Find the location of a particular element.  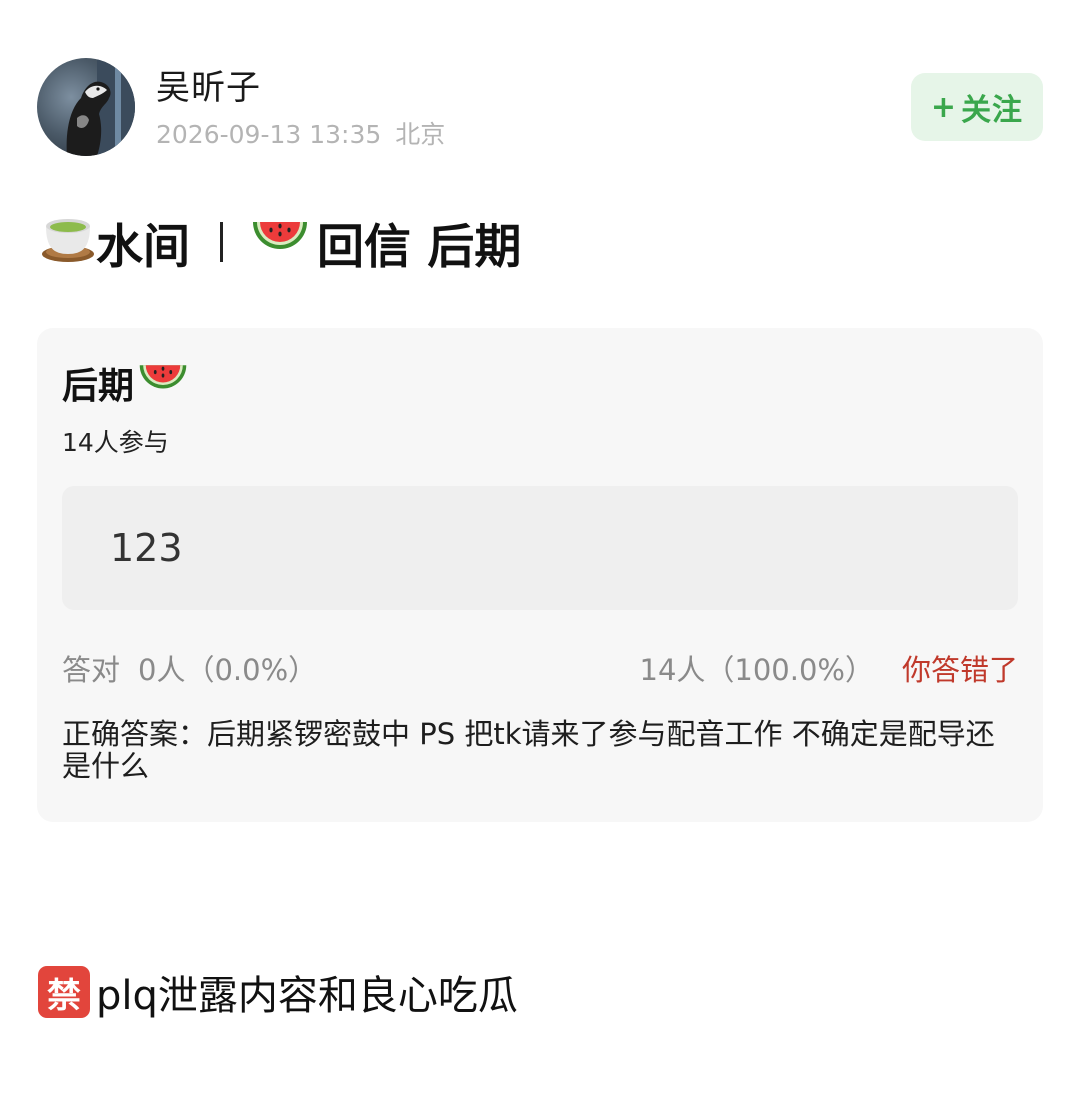

follow-label: 关注 is located at coordinates (992, 110).